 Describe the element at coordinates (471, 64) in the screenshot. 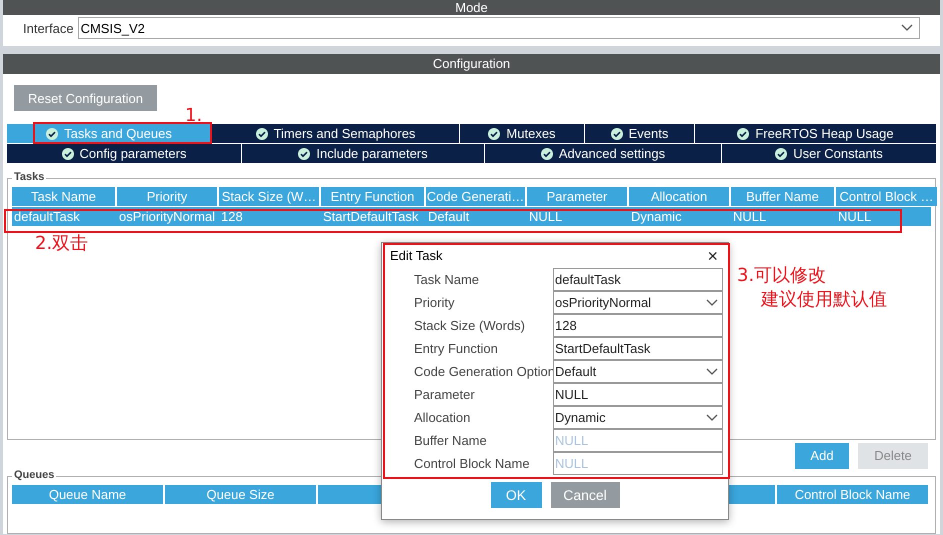

I see `section-header: Configuration` at that location.